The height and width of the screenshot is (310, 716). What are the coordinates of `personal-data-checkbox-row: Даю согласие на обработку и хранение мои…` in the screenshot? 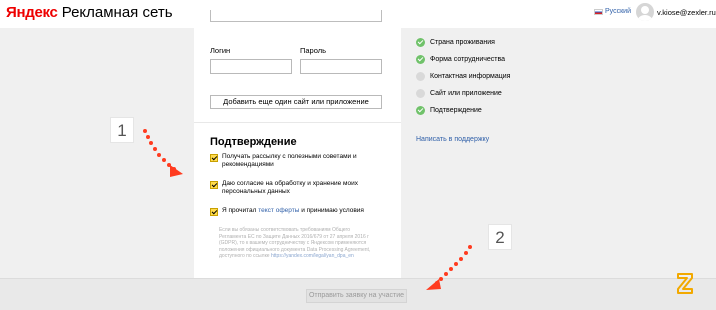 It's located at (296, 188).